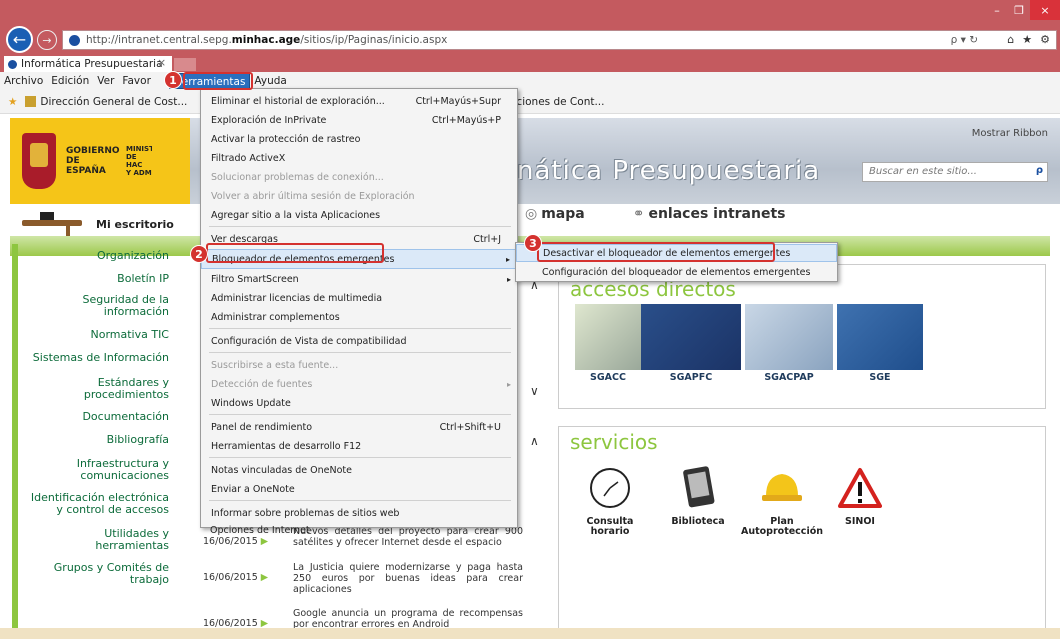 The image size is (1060, 639). I want to click on scroll-down-icon: ∨, so click(534, 391).